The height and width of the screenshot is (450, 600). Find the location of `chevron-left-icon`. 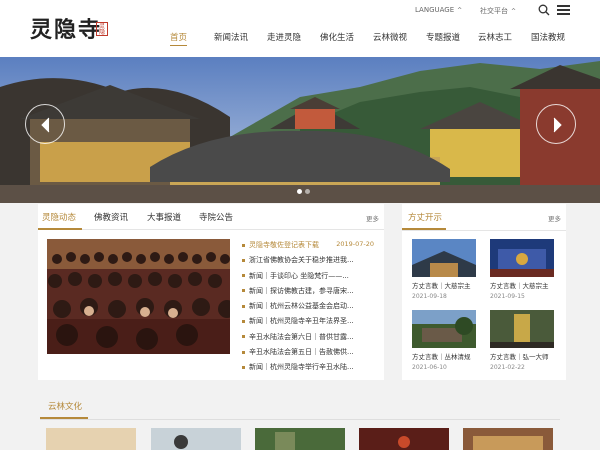

chevron-left-icon is located at coordinates (45, 125).